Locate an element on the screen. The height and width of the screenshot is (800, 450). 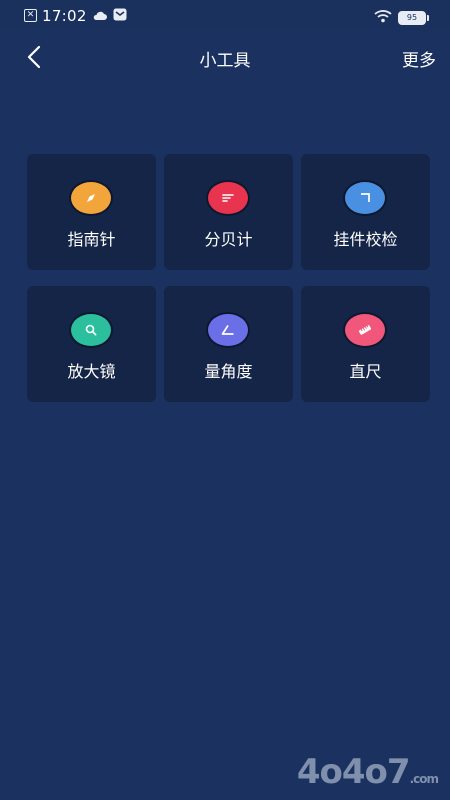
tool-label: 量角度 is located at coordinates (228, 371).